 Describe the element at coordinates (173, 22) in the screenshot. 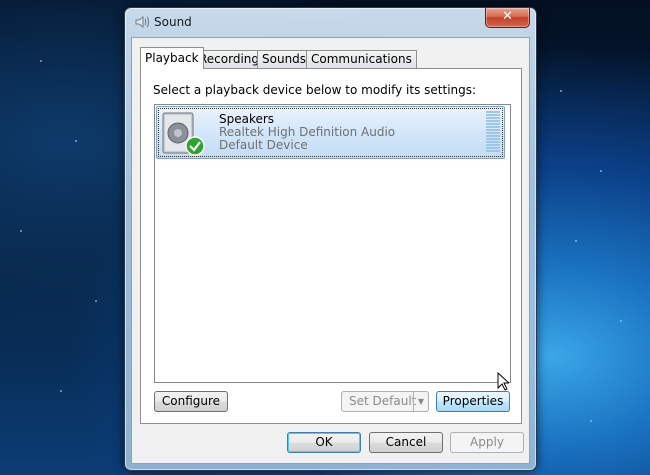

I see `window-title: Sound` at that location.